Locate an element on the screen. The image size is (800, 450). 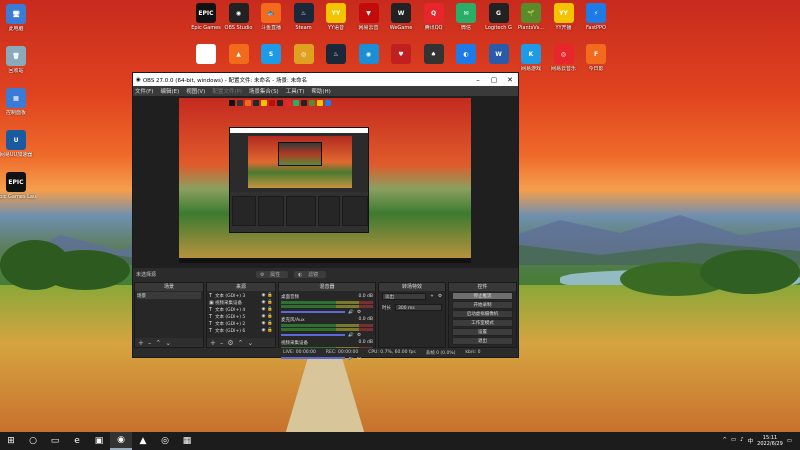
control-button: 启动虚拟摄像机 is located at coordinates (482, 314).